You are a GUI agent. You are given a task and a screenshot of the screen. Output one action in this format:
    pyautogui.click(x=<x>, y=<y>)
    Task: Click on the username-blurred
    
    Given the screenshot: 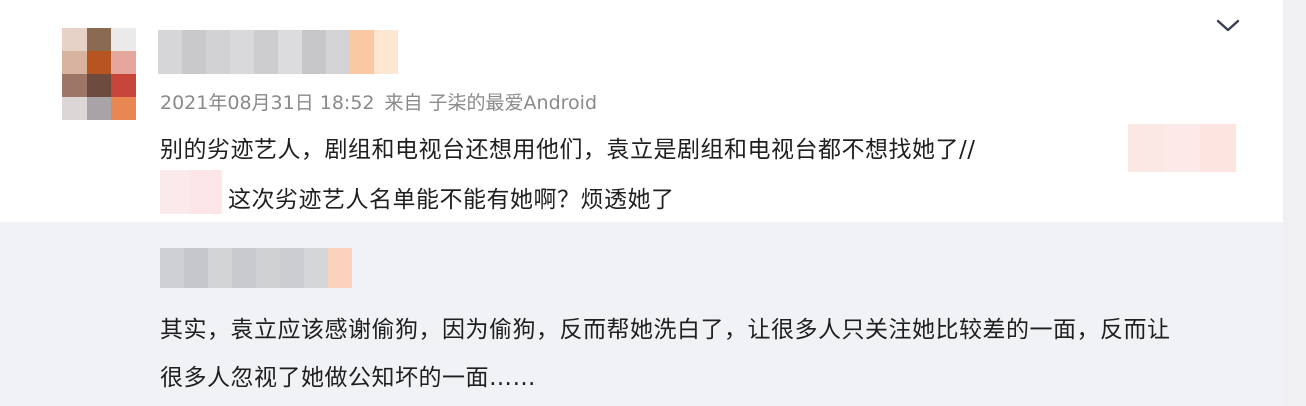 What is the action you would take?
    pyautogui.click(x=278, y=52)
    